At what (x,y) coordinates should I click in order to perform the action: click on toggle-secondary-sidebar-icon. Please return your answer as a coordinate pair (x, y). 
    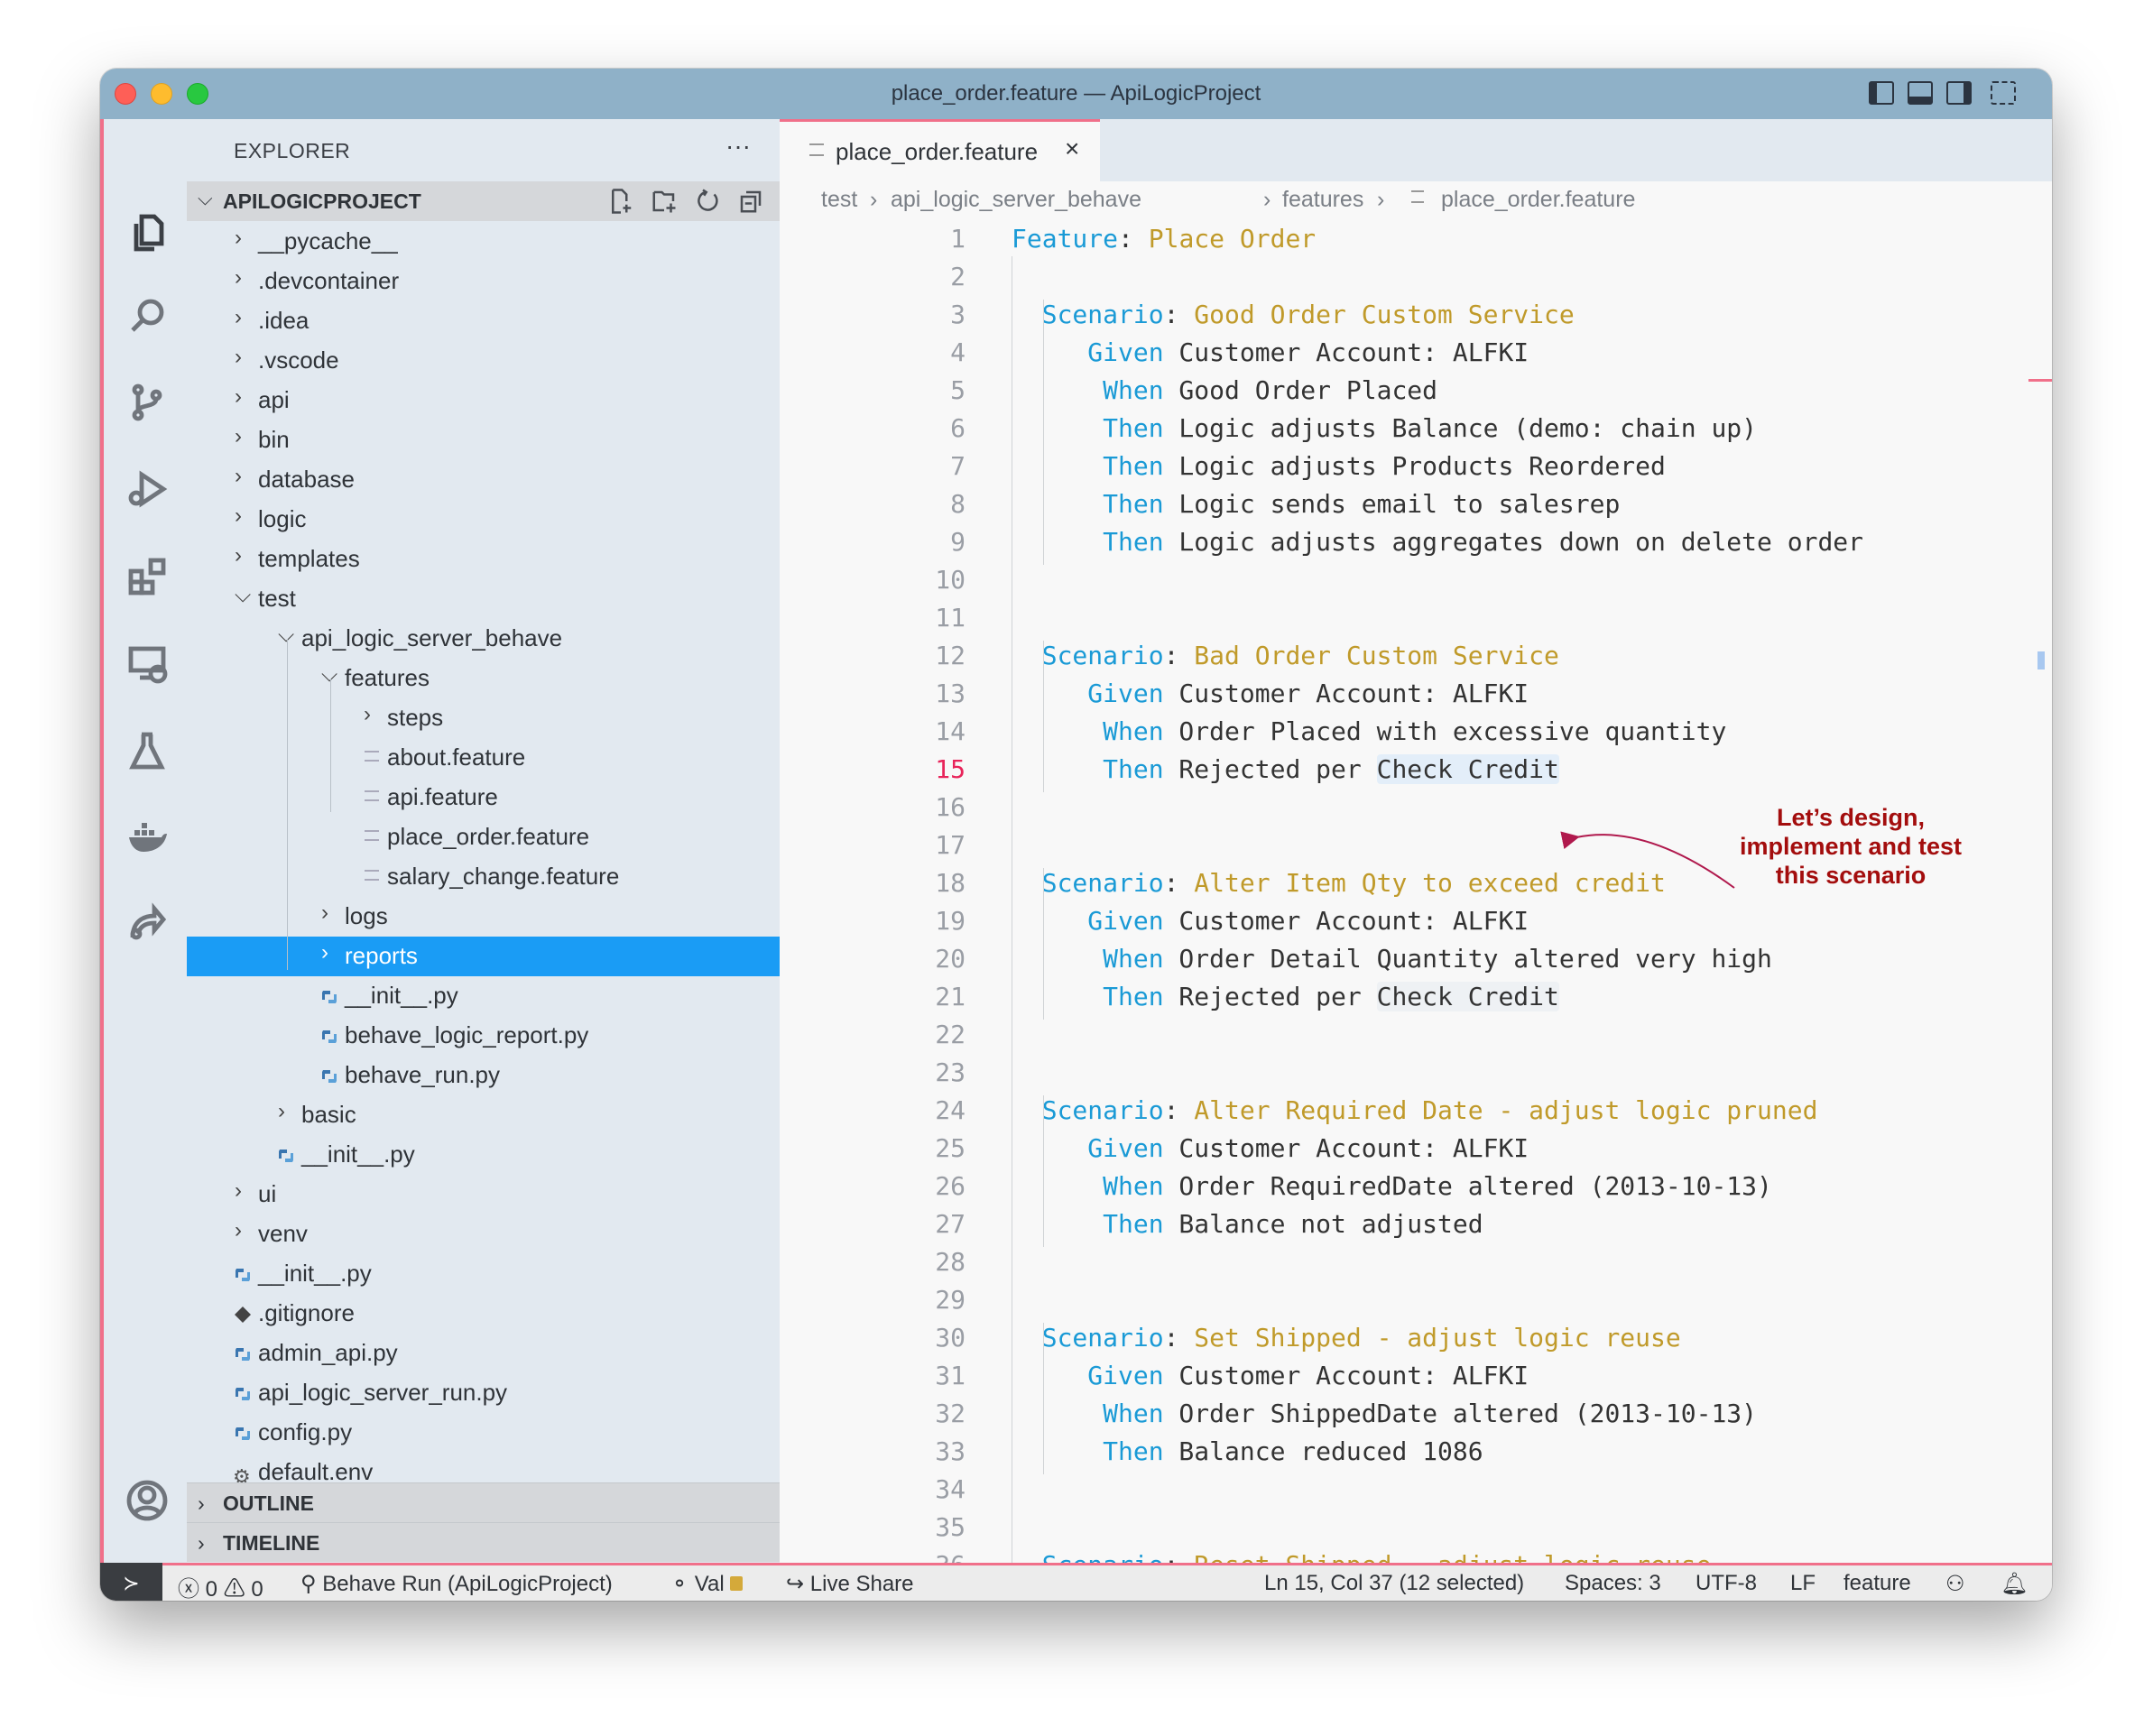
    Looking at the image, I should click on (1959, 93).